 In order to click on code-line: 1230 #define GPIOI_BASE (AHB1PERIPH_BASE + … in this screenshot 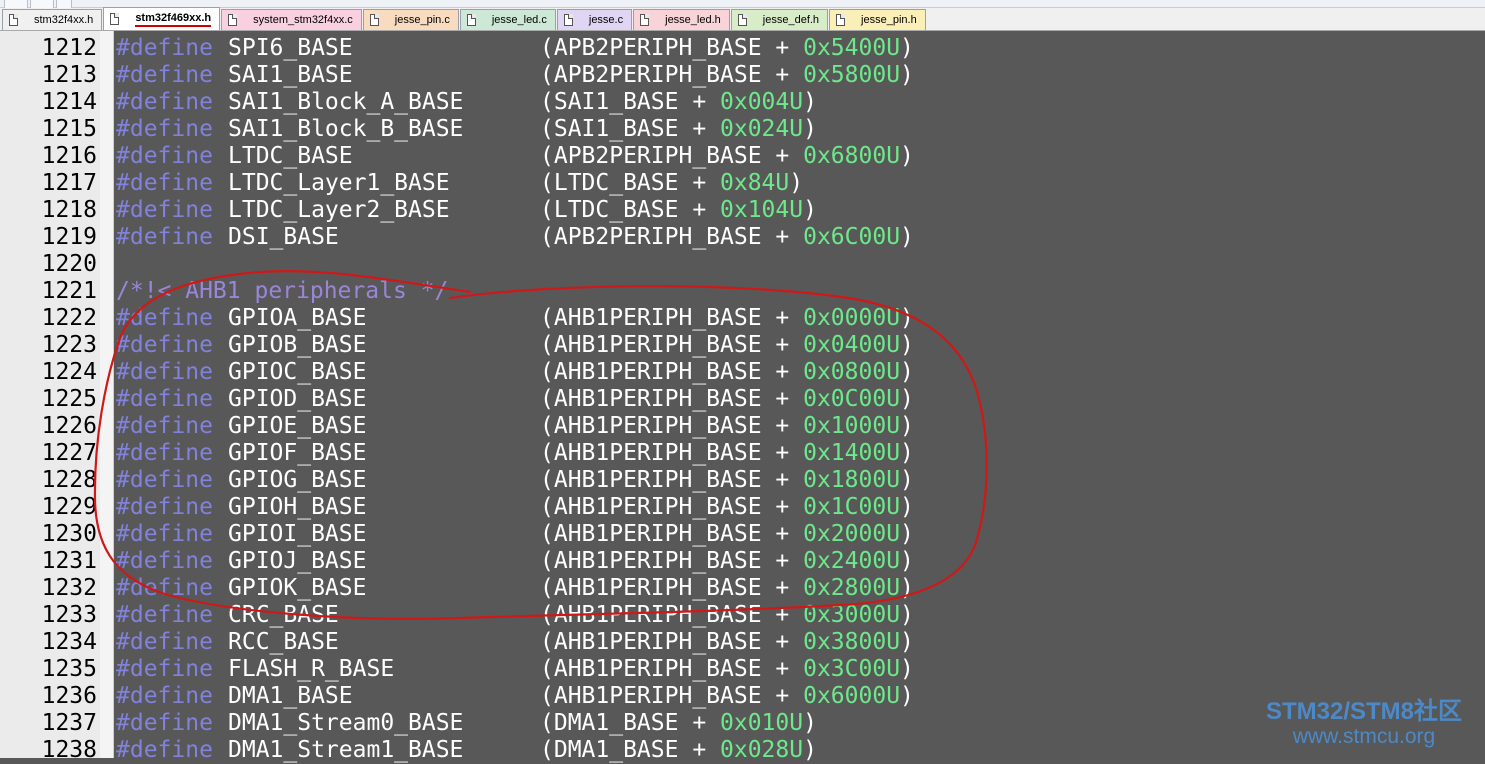, I will do `click(742, 534)`.